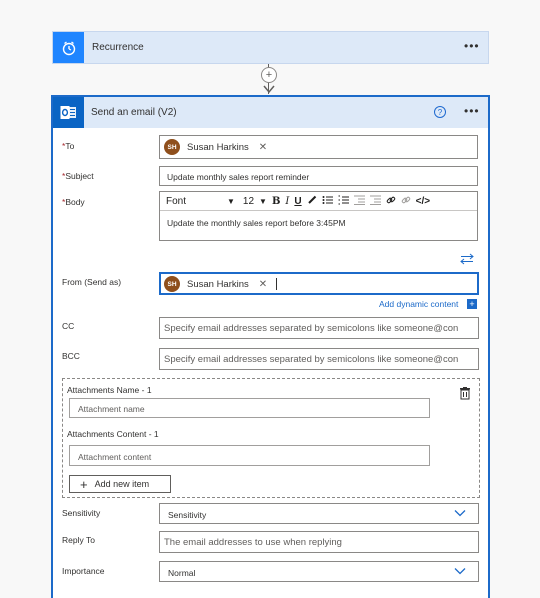 This screenshot has width=540, height=598. I want to click on to-label-text: To, so click(70, 146).